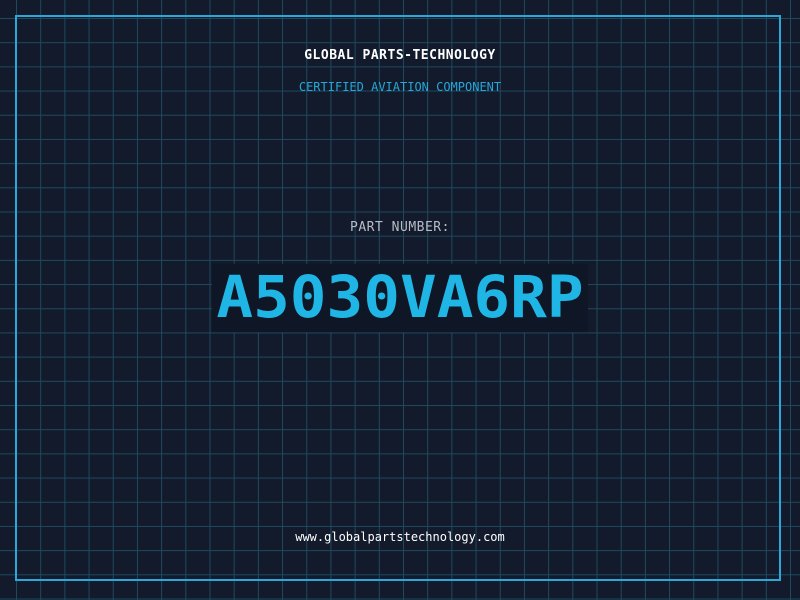 The image size is (800, 600). I want to click on company-name: GLOBAL PARTS-TECHNOLOGY, so click(400, 55).